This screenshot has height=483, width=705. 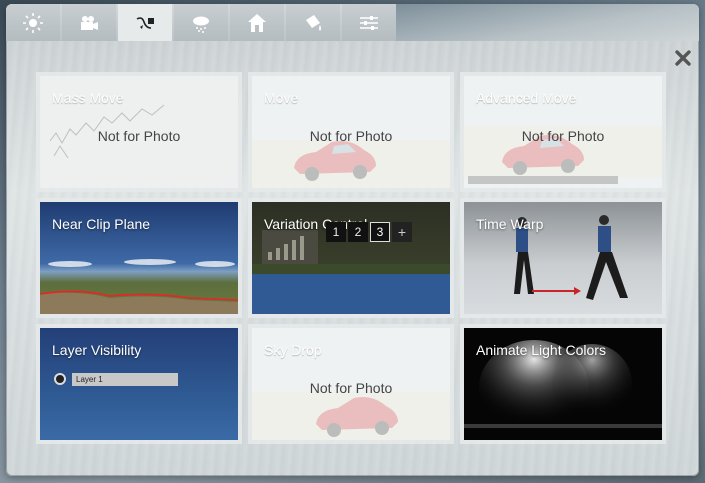 What do you see at coordinates (402, 232) in the screenshot?
I see `add-variation-button: +` at bounding box center [402, 232].